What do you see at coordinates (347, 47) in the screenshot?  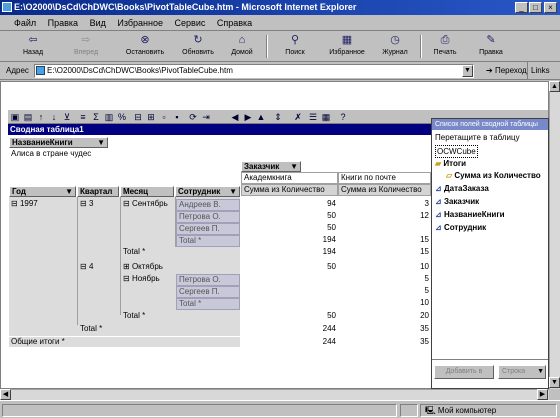 I see `favorites-button: ▦ Избранное` at bounding box center [347, 47].